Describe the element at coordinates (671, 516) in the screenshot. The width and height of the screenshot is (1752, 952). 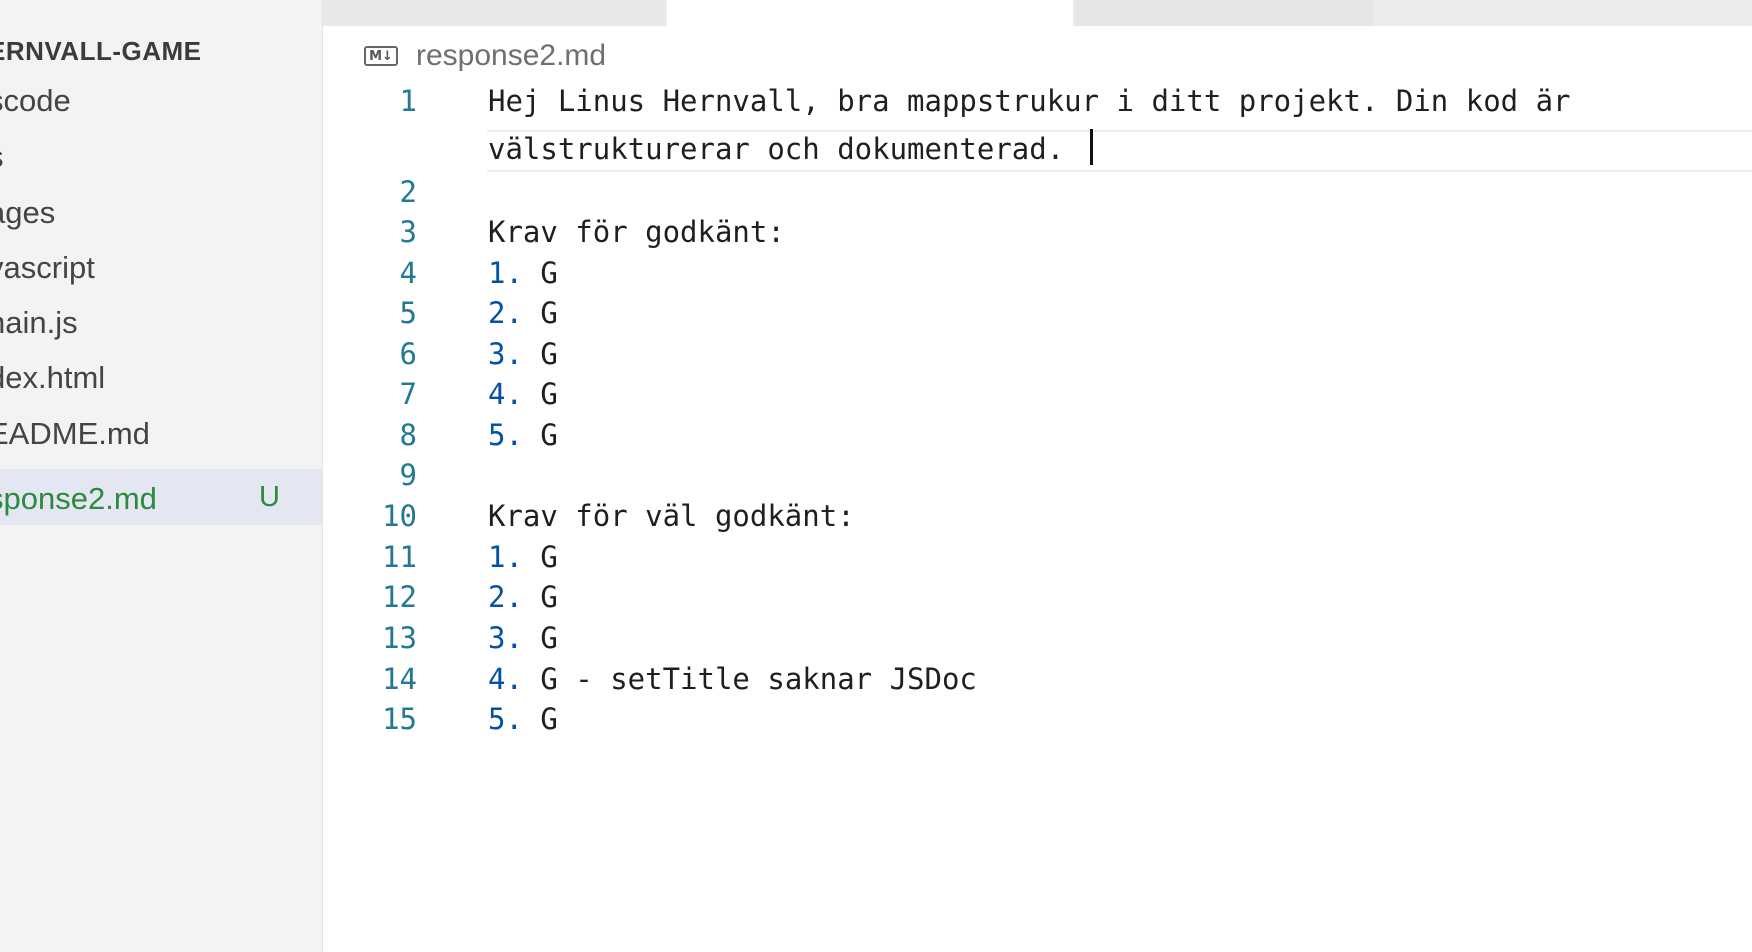
I see `line-text: Krav för väl godkänt:` at that location.